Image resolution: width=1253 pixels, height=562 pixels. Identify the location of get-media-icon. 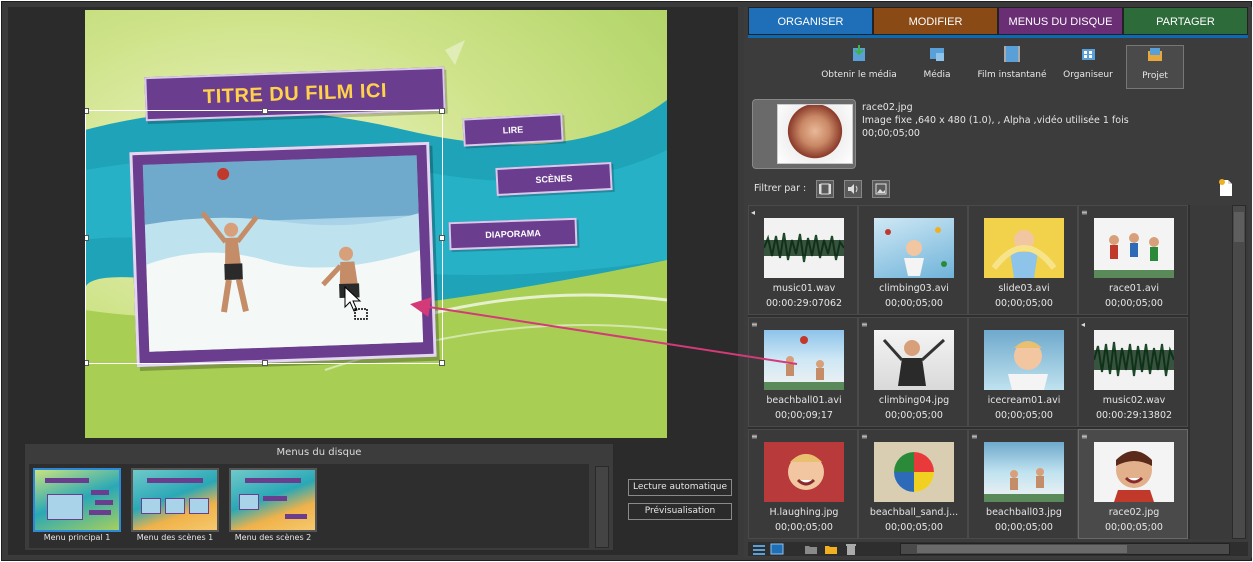
(859, 53).